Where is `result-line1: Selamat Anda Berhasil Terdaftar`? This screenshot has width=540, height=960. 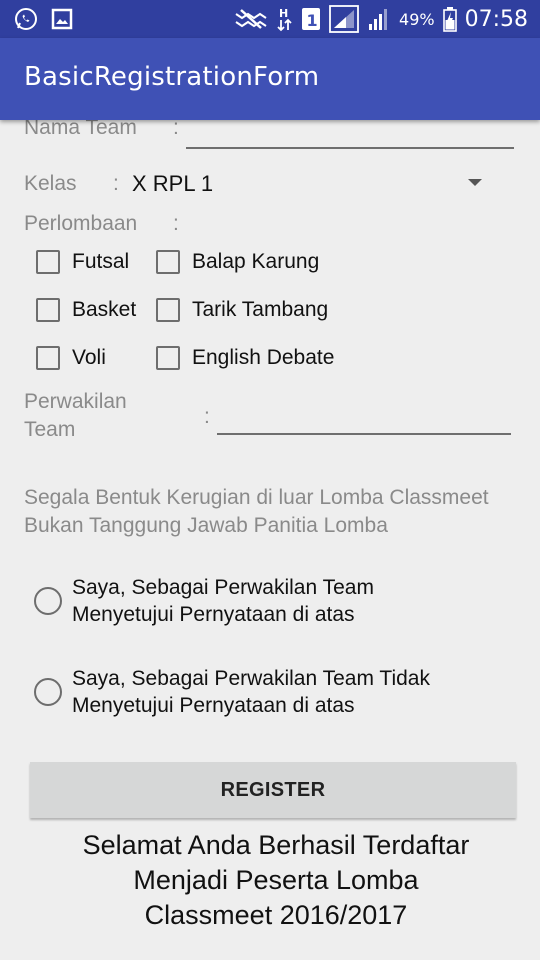
result-line1: Selamat Anda Berhasil Terdaftar is located at coordinates (276, 845).